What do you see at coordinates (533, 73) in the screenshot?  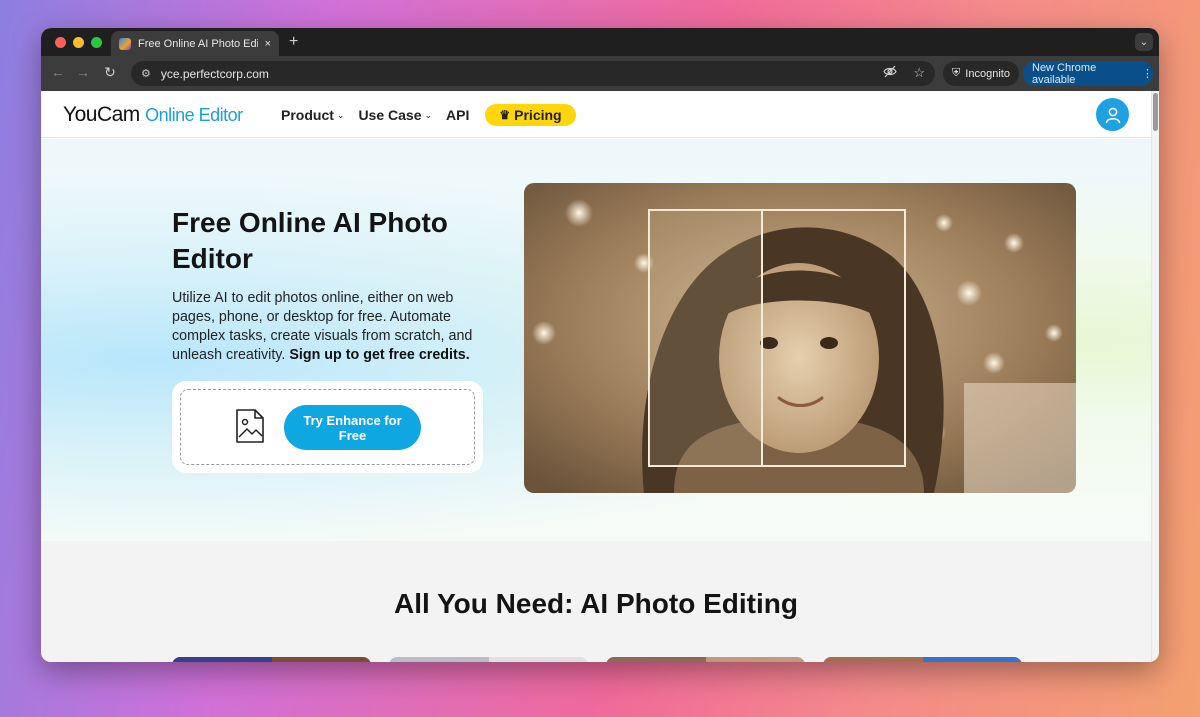 I see `address-bar: ⚙ yce.perfectcorp.com ☆` at bounding box center [533, 73].